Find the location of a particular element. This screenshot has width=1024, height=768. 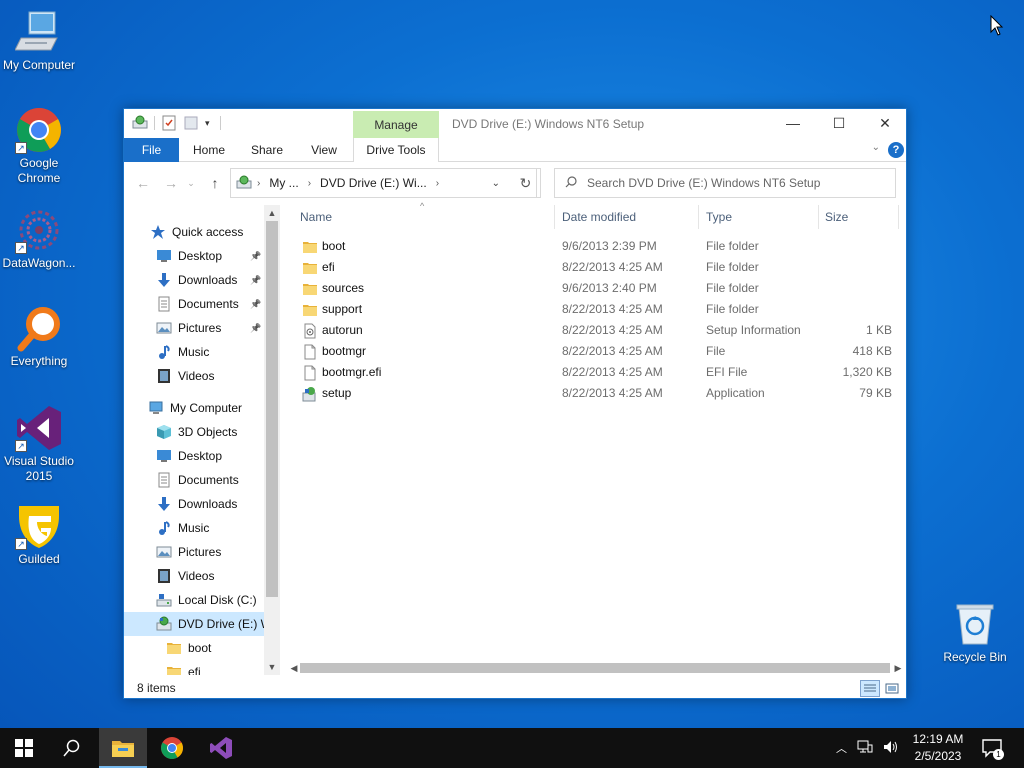

file-row: efi 8/22/2013 4:25 AM File folder is located at coordinates (594, 267).